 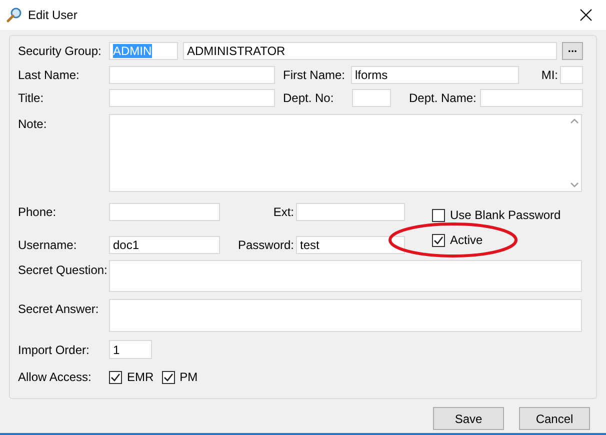 I want to click on checkbox-label: Active, so click(x=466, y=240).